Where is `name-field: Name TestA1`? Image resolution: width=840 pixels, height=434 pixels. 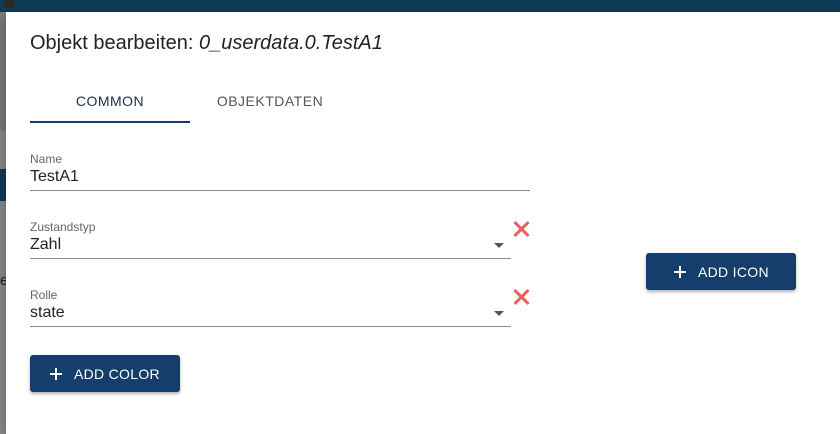
name-field: Name TestA1 is located at coordinates (280, 172).